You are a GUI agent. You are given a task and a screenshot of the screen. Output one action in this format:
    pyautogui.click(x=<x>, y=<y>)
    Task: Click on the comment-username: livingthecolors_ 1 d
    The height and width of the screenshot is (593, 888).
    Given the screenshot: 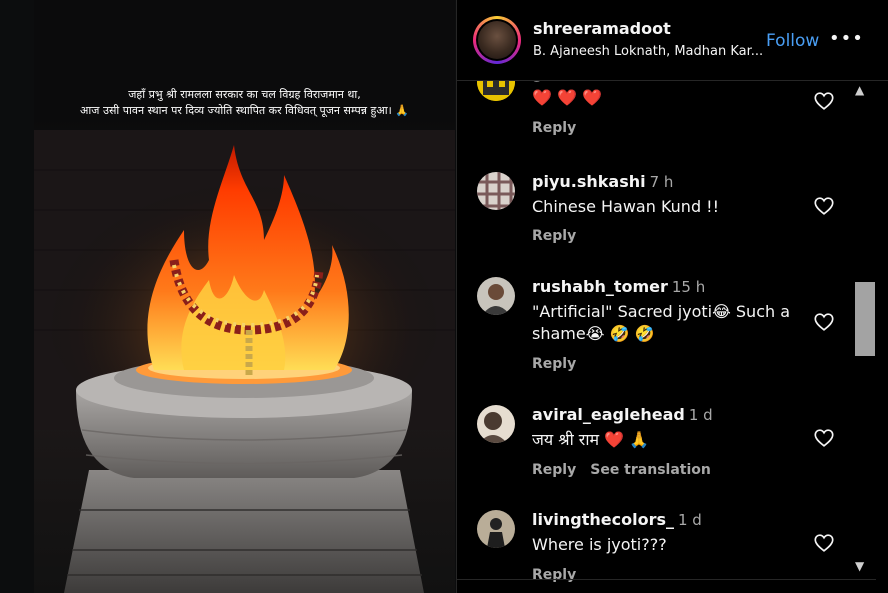 What is the action you would take?
    pyautogui.click(x=617, y=519)
    